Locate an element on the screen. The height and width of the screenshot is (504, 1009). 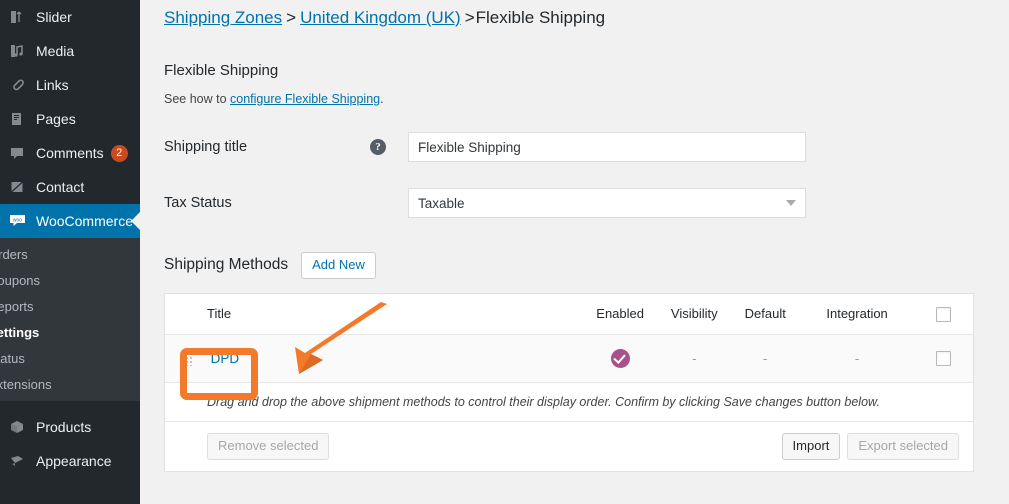
media-icon is located at coordinates (17, 51).